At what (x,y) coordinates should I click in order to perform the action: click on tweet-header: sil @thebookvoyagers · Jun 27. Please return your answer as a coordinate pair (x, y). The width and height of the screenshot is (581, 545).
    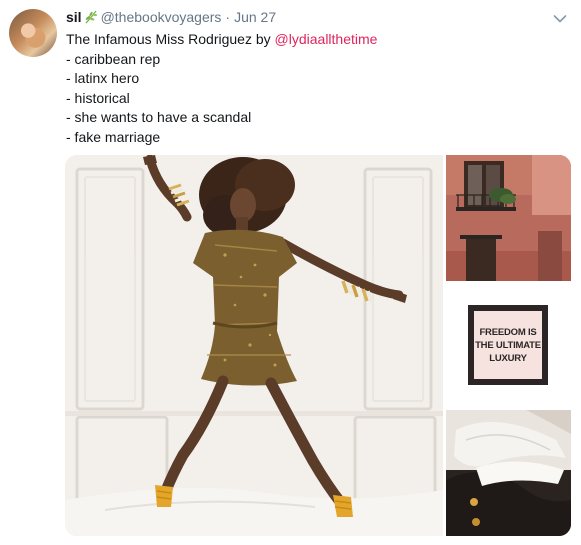
    Looking at the image, I should click on (171, 17).